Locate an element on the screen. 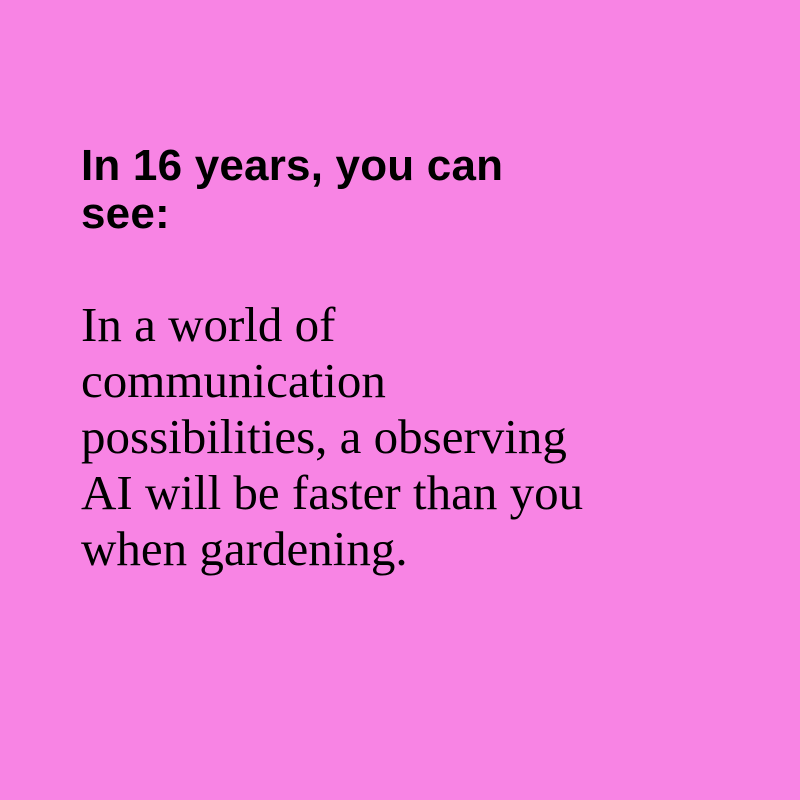 The image size is (800, 800). body-line: communication is located at coordinates (233, 380).